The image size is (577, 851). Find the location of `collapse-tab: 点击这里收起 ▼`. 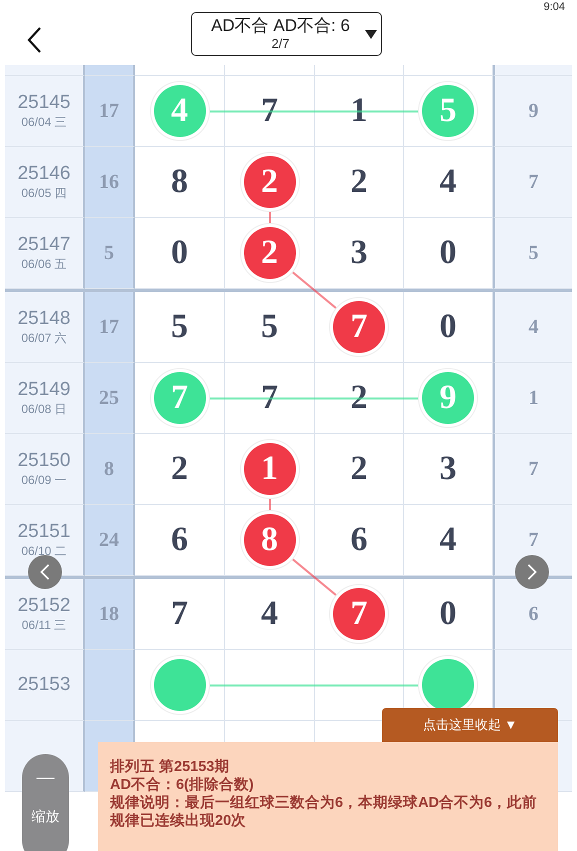

collapse-tab: 点击这里收起 ▼ is located at coordinates (470, 725).